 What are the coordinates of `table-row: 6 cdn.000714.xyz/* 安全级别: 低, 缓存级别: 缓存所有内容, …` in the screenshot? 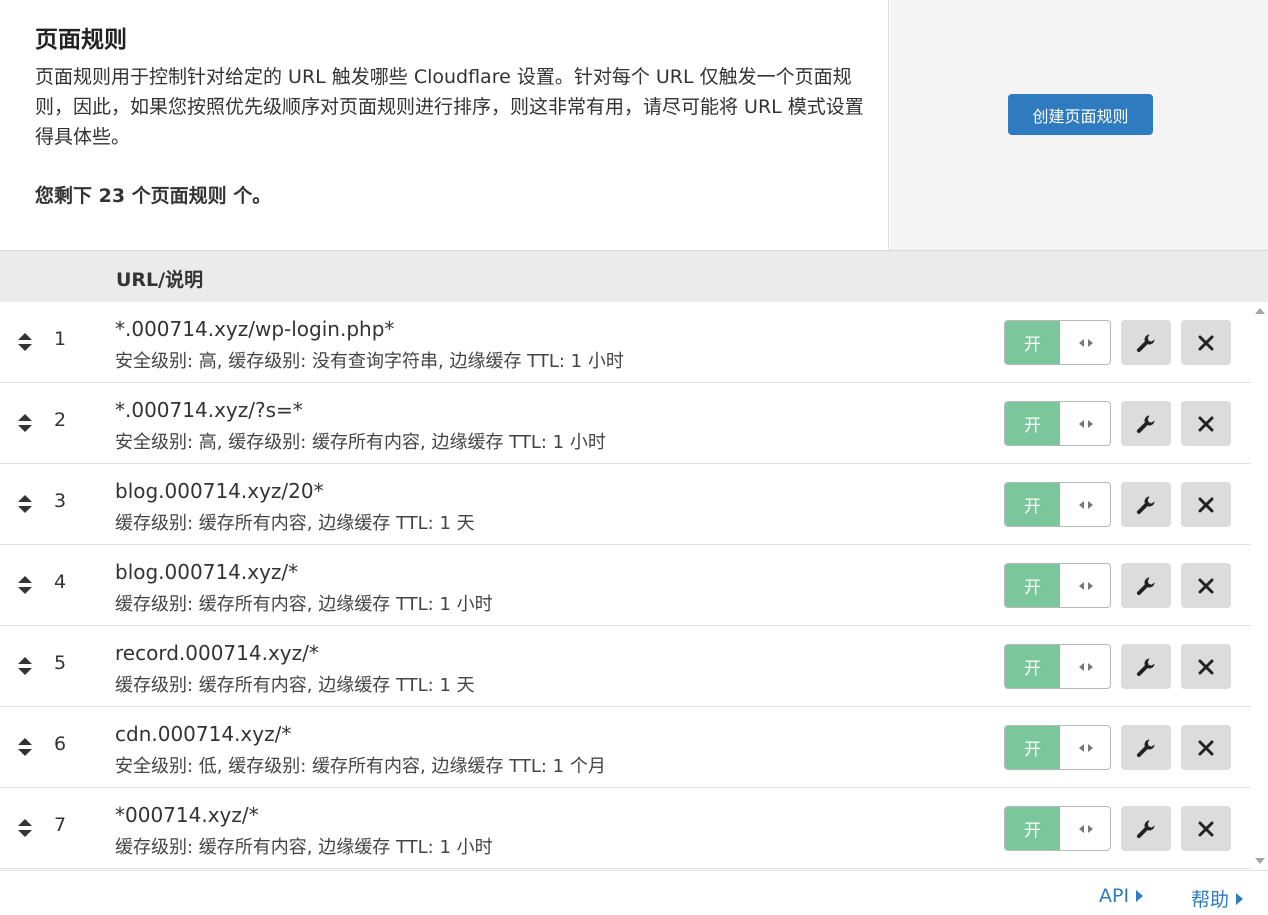 It's located at (625, 747).